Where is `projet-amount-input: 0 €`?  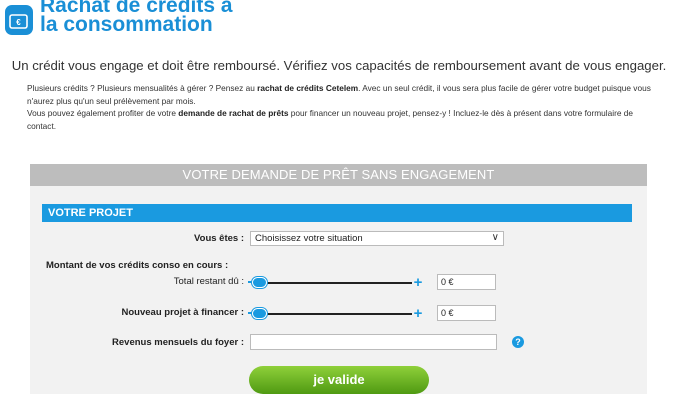
projet-amount-input: 0 € is located at coordinates (466, 313).